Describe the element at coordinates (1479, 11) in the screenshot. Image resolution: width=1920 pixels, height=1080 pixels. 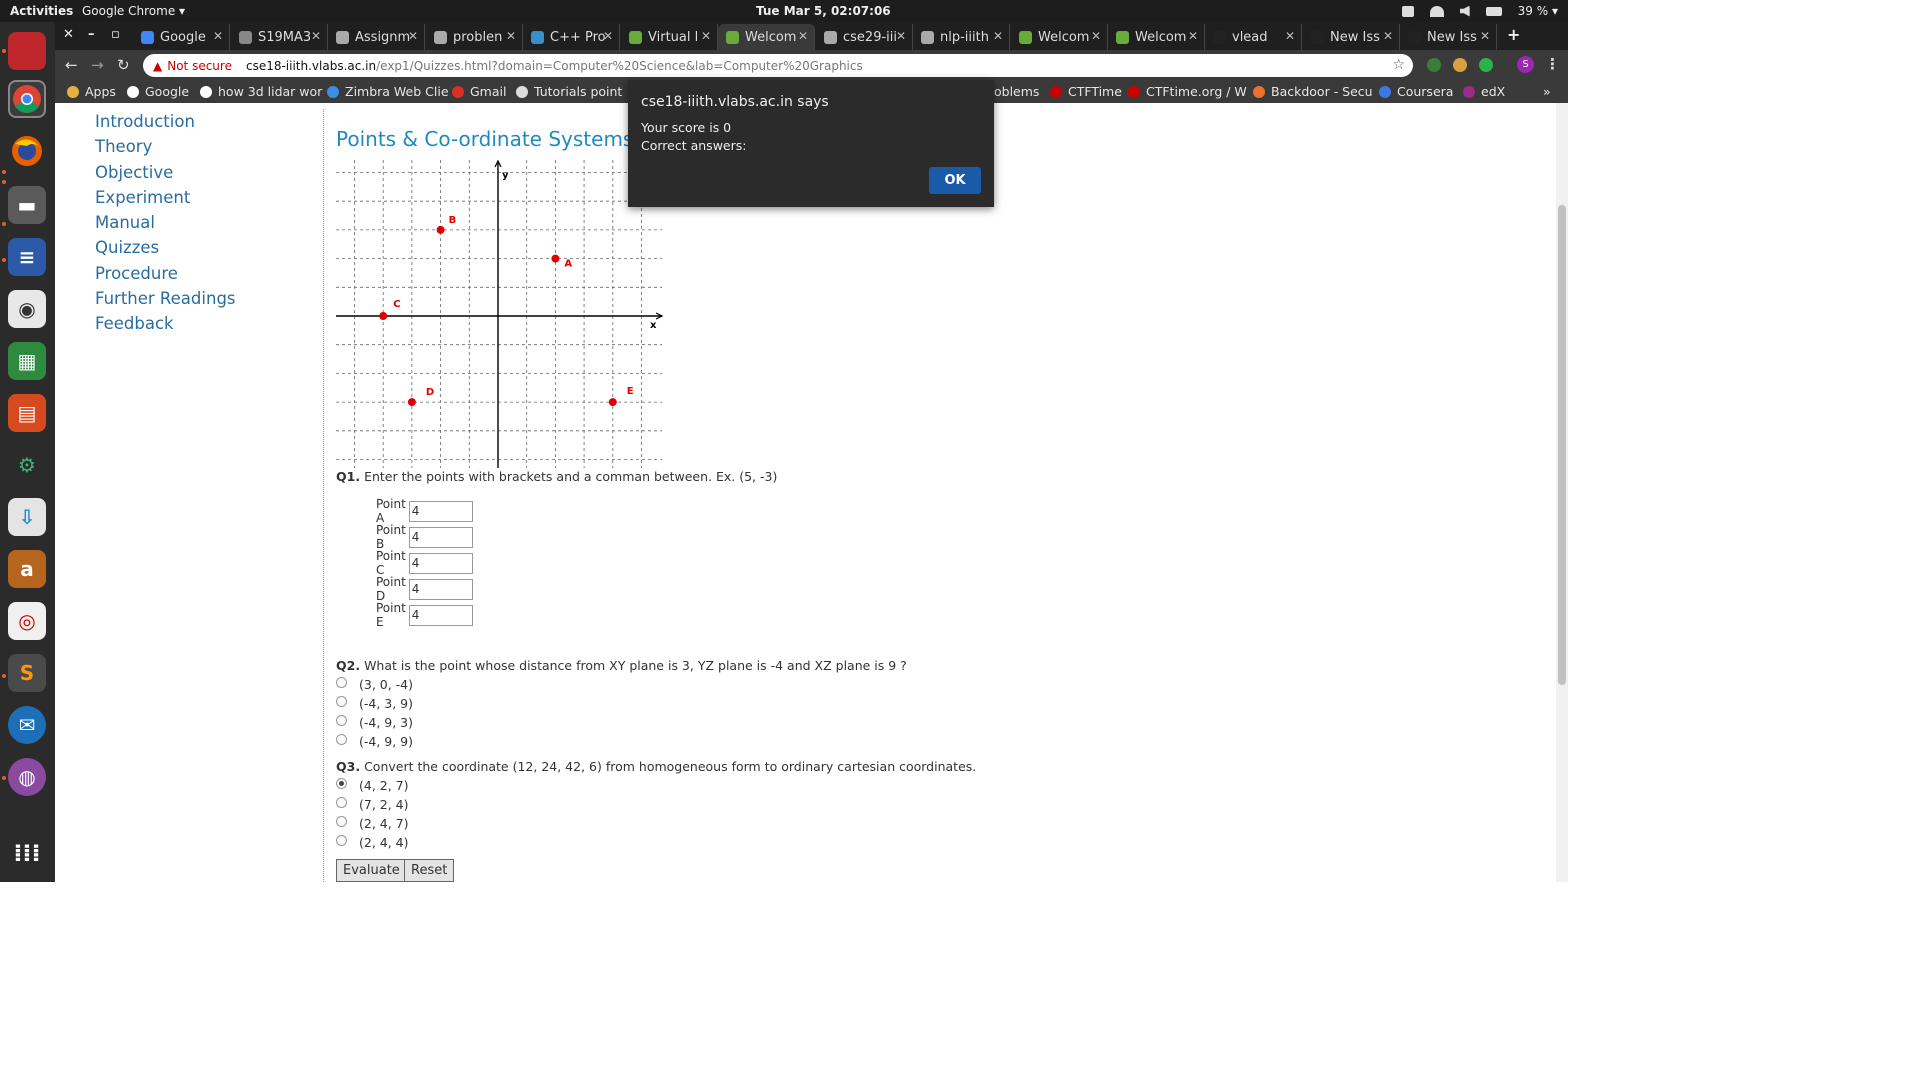
I see `system-tray: 39 % ▾` at that location.